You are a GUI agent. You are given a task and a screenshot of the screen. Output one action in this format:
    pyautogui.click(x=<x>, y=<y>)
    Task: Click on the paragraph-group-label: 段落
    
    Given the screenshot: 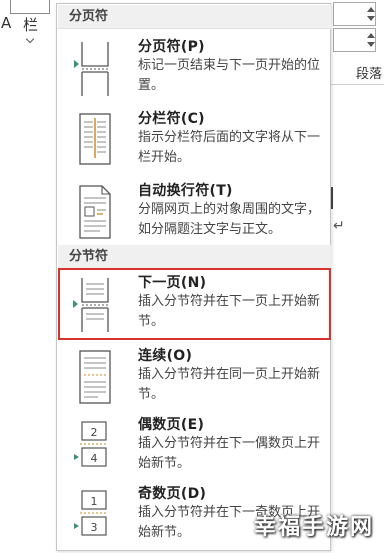 What is the action you would take?
    pyautogui.click(x=369, y=74)
    